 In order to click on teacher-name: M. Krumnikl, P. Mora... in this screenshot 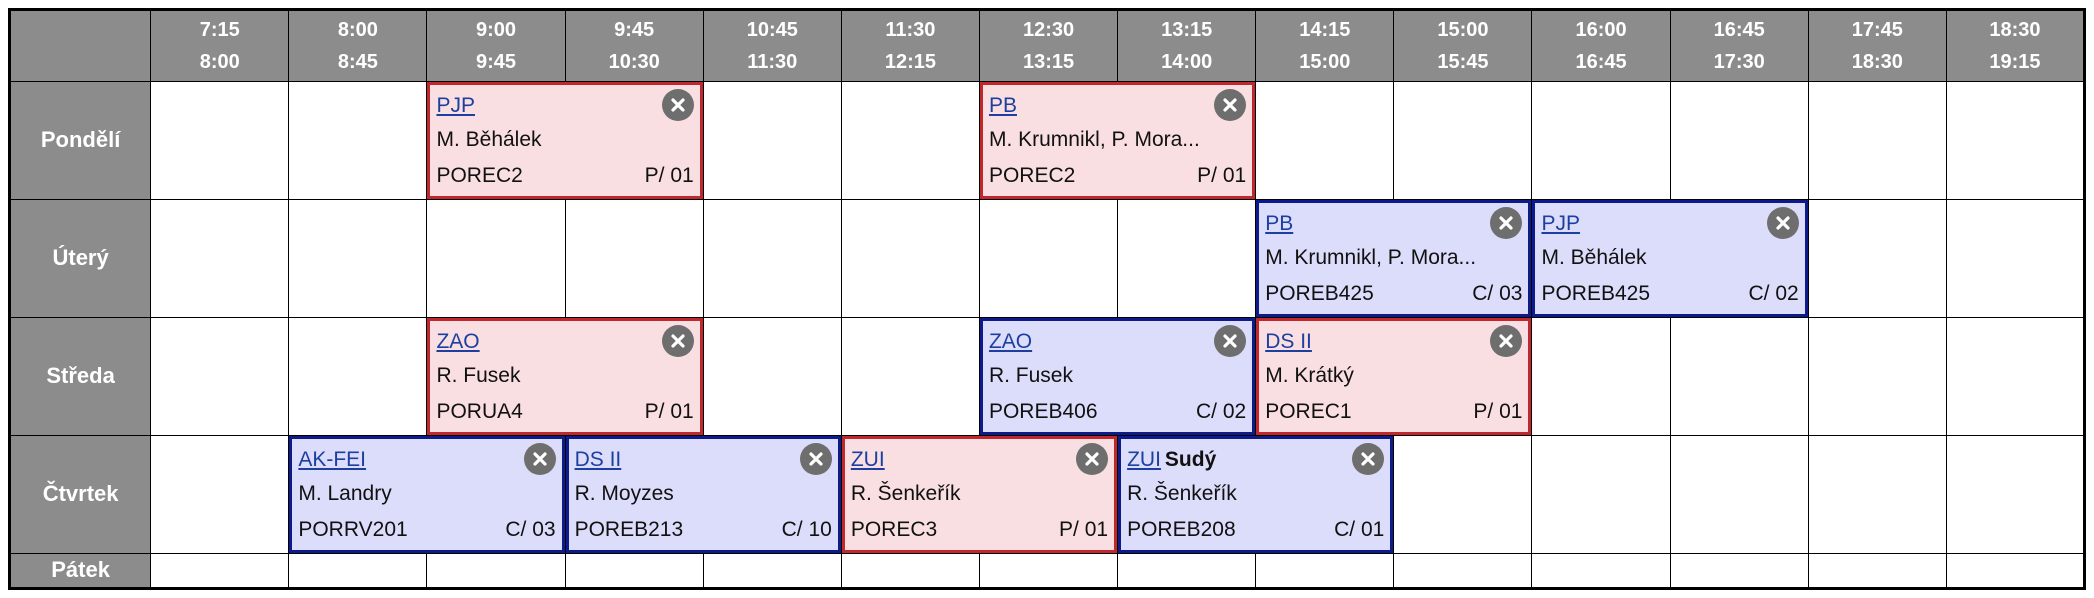, I will do `click(1094, 139)`.